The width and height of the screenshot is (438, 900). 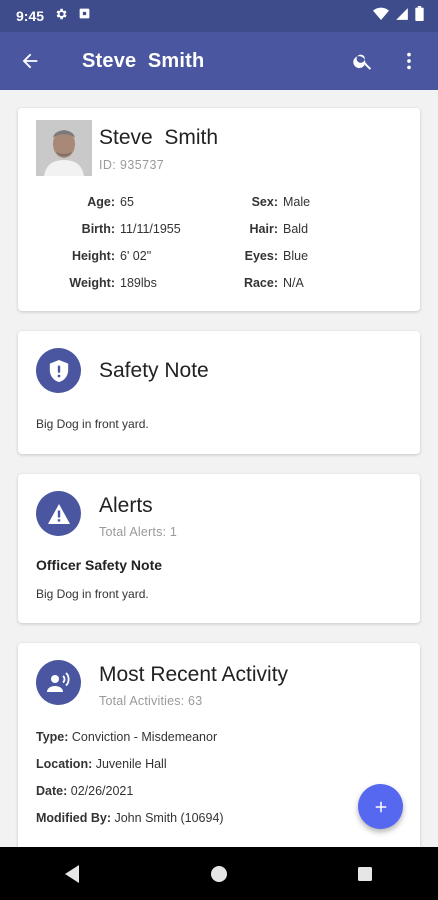 I want to click on activity-date: Date: 02/26/2021, so click(x=85, y=791).